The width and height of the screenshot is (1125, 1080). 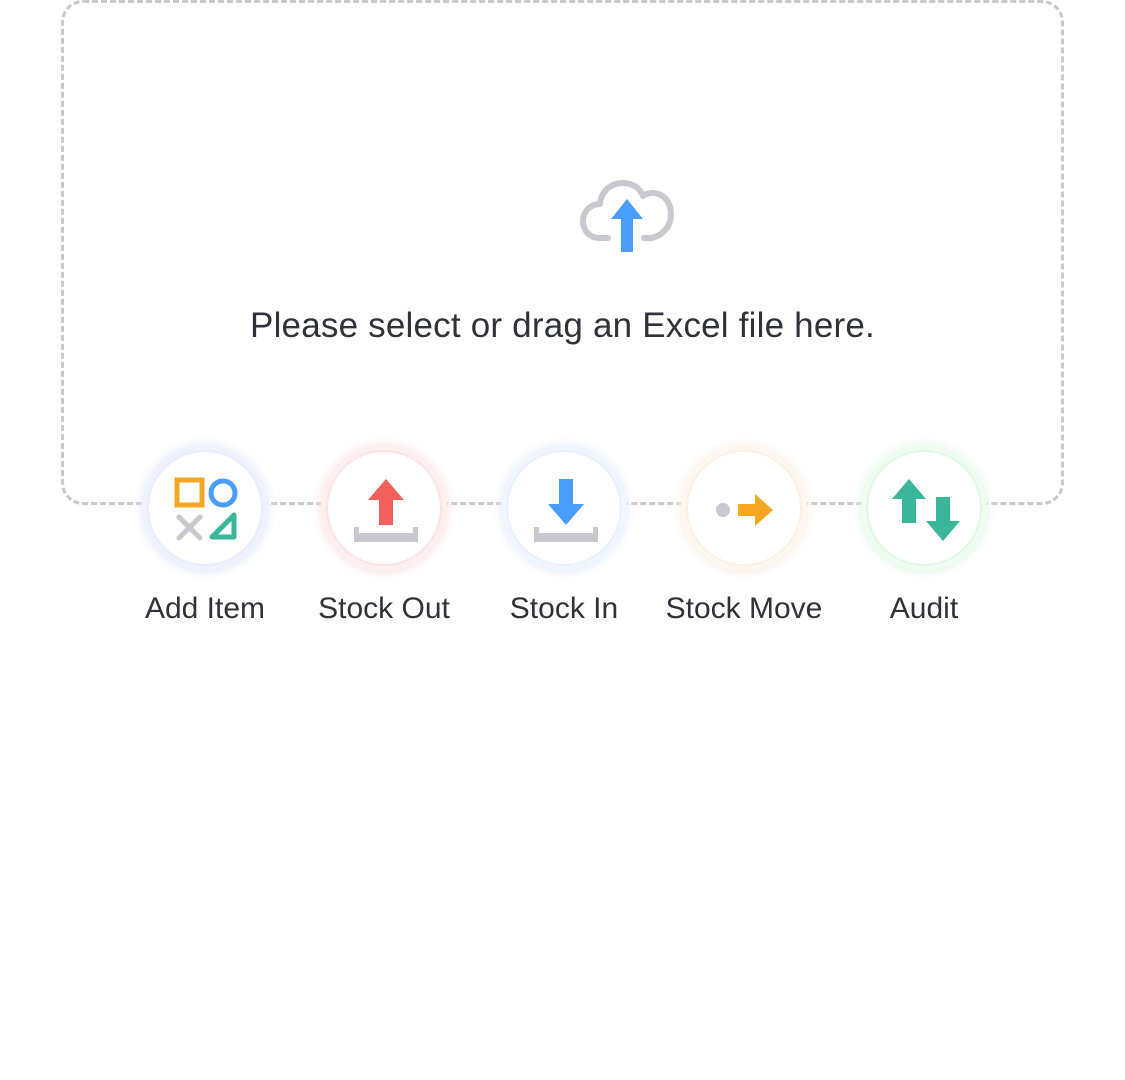 I want to click on stock-in-icon-circle, so click(x=564, y=508).